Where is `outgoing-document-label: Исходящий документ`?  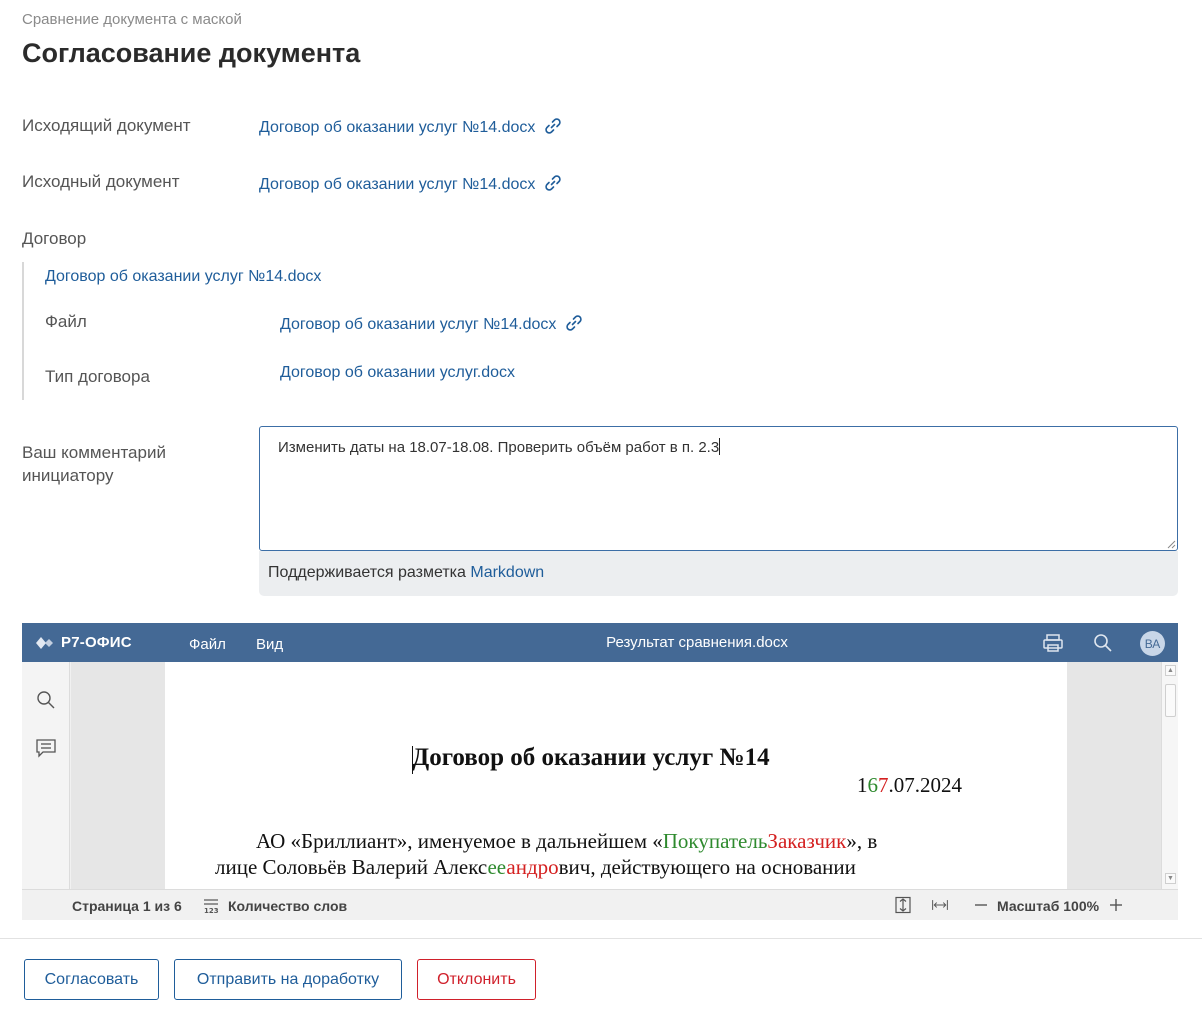 outgoing-document-label: Исходящий документ is located at coordinates (106, 125).